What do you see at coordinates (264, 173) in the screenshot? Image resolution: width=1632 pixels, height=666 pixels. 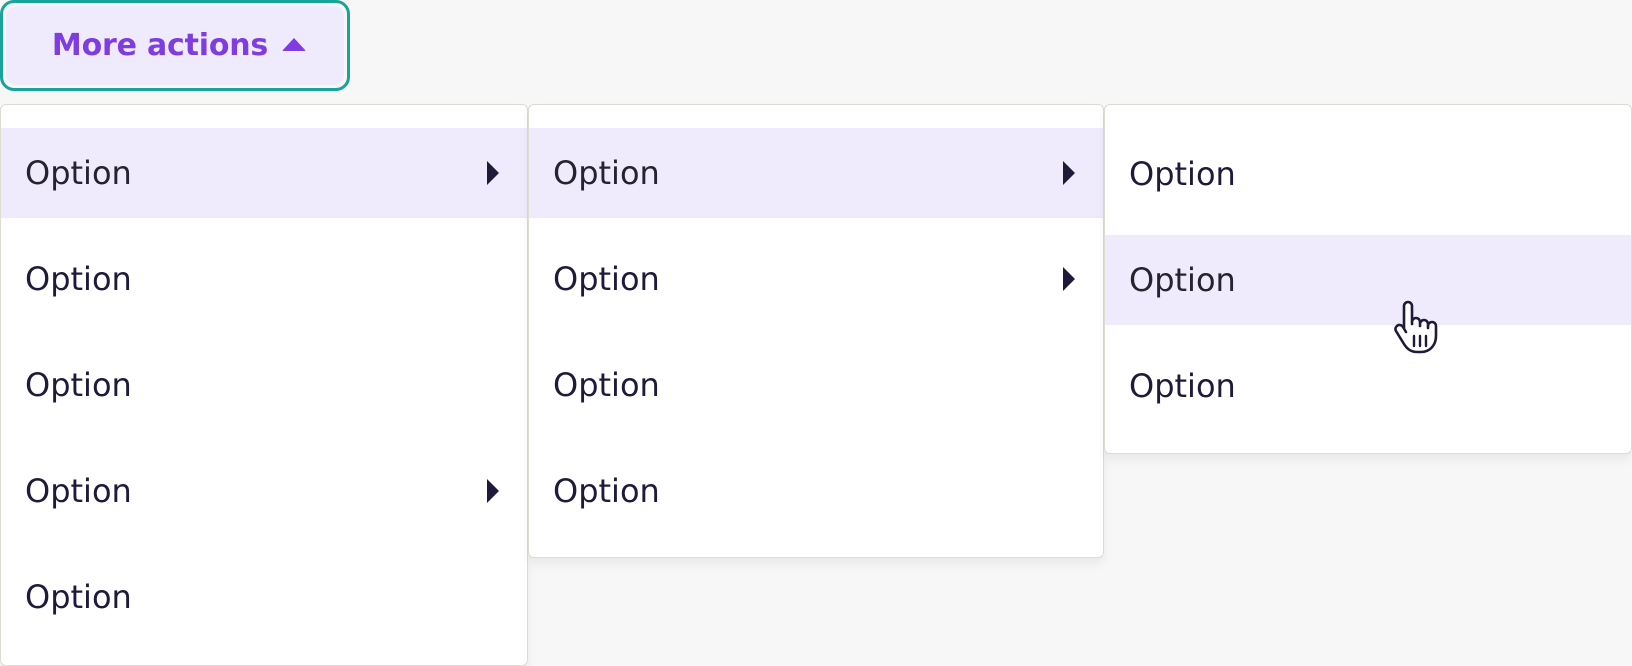 I see `menu-1-item-1: Option` at bounding box center [264, 173].